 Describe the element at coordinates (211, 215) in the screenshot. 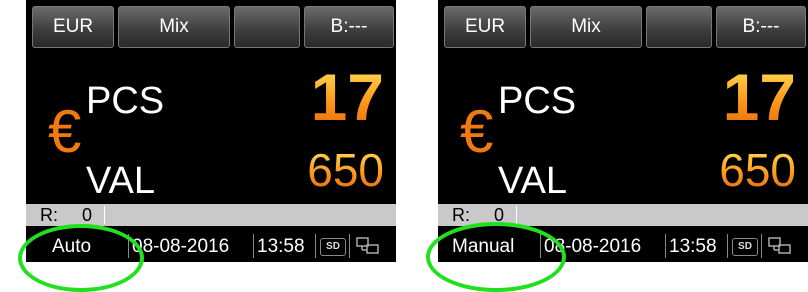

I see `reject-bar: R: 0` at that location.